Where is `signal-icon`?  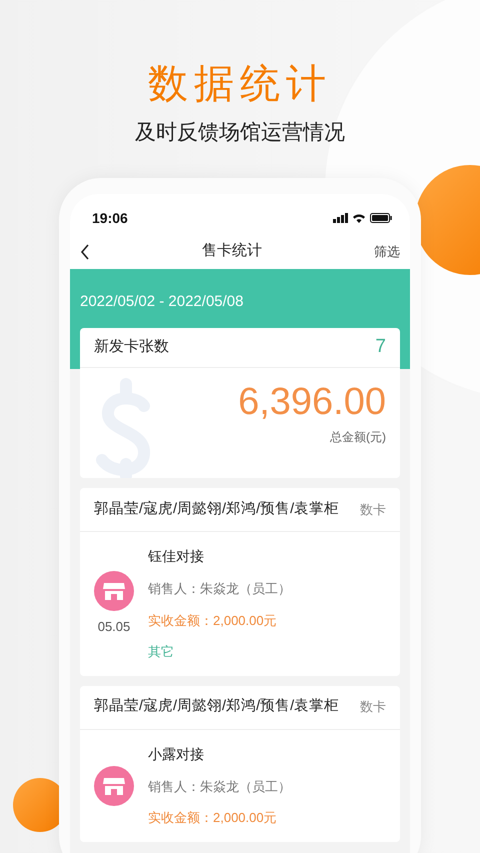
signal-icon is located at coordinates (340, 218).